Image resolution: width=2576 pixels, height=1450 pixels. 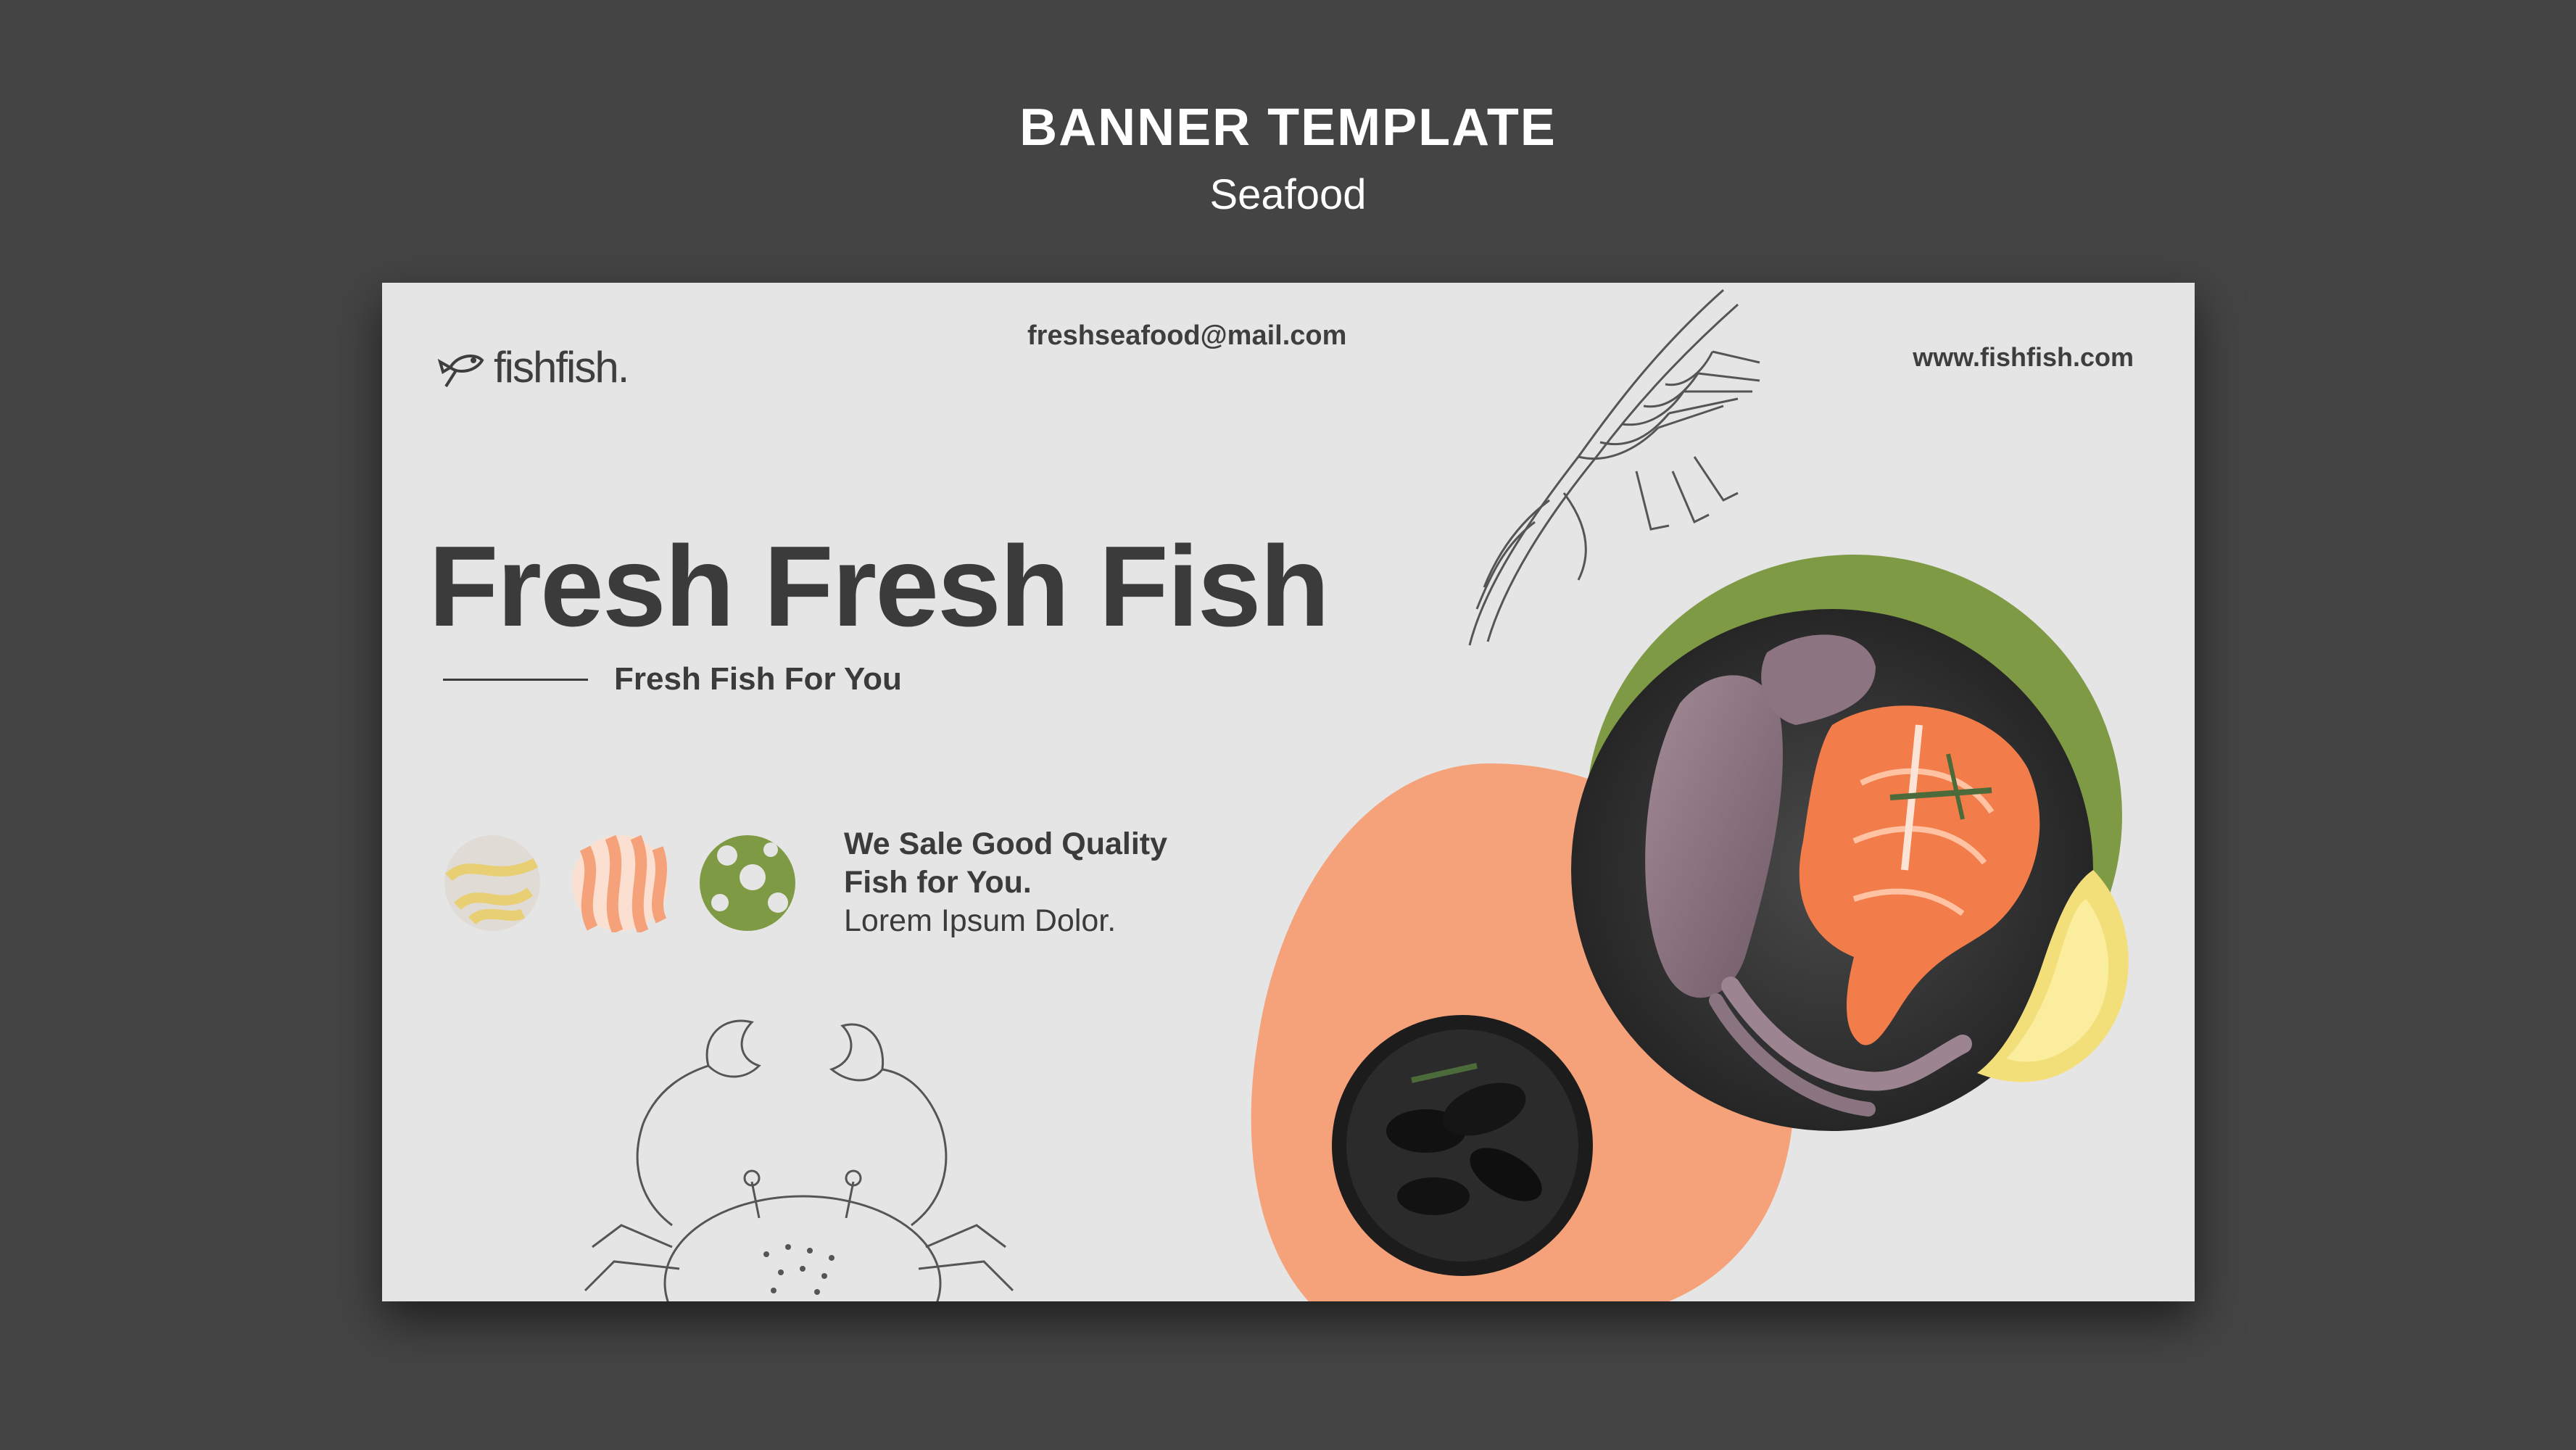 I want to click on lemon-slice-image, so click(x=2053, y=976).